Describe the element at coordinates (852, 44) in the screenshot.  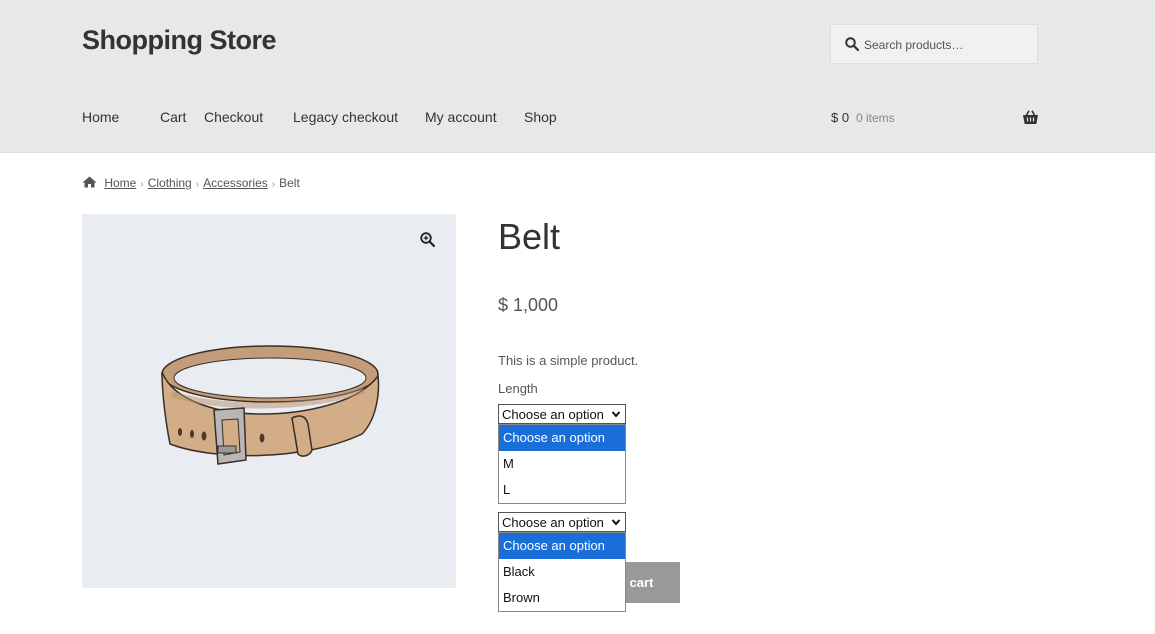
I see `search-icon` at that location.